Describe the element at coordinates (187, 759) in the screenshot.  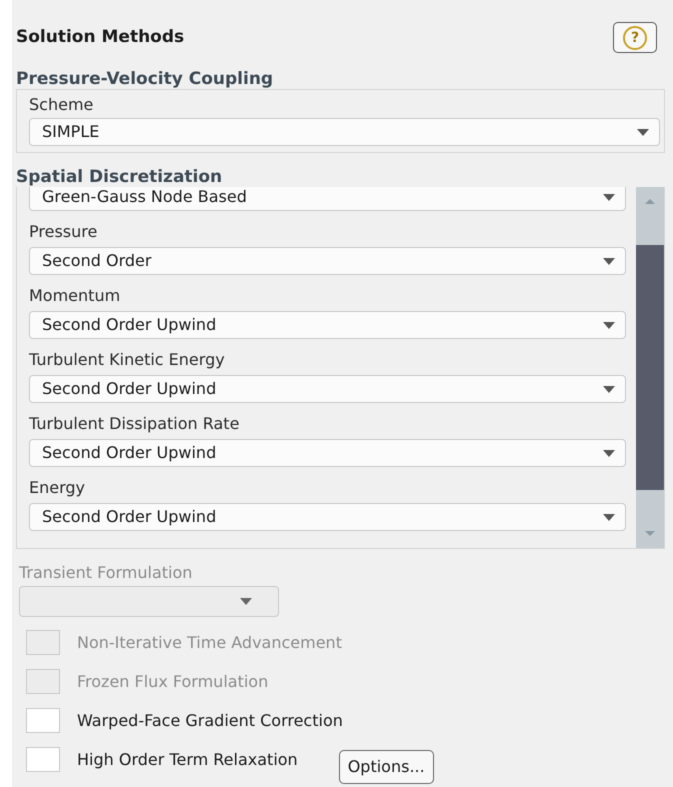
I see `checkbox-label: High Order Term Relaxation` at that location.